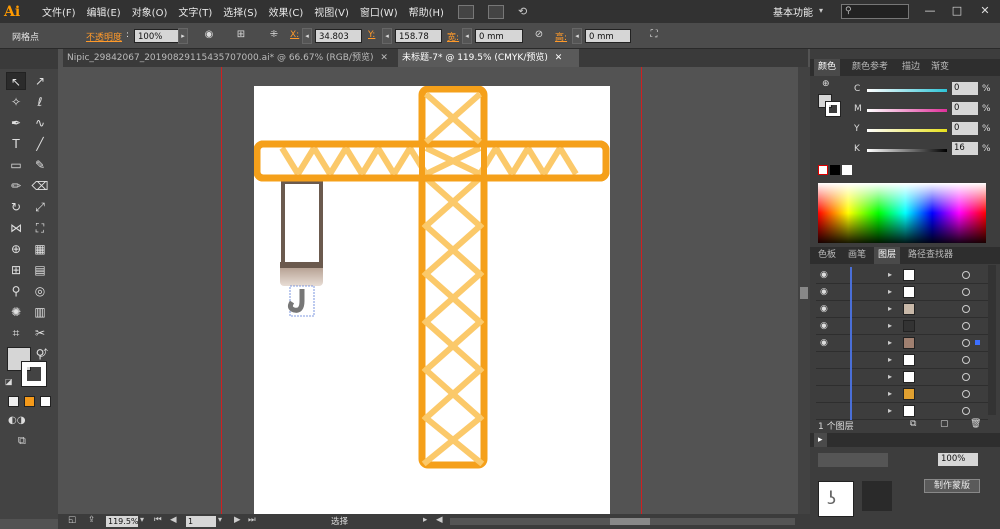  I want to click on bridge-icon, so click(465, 11).